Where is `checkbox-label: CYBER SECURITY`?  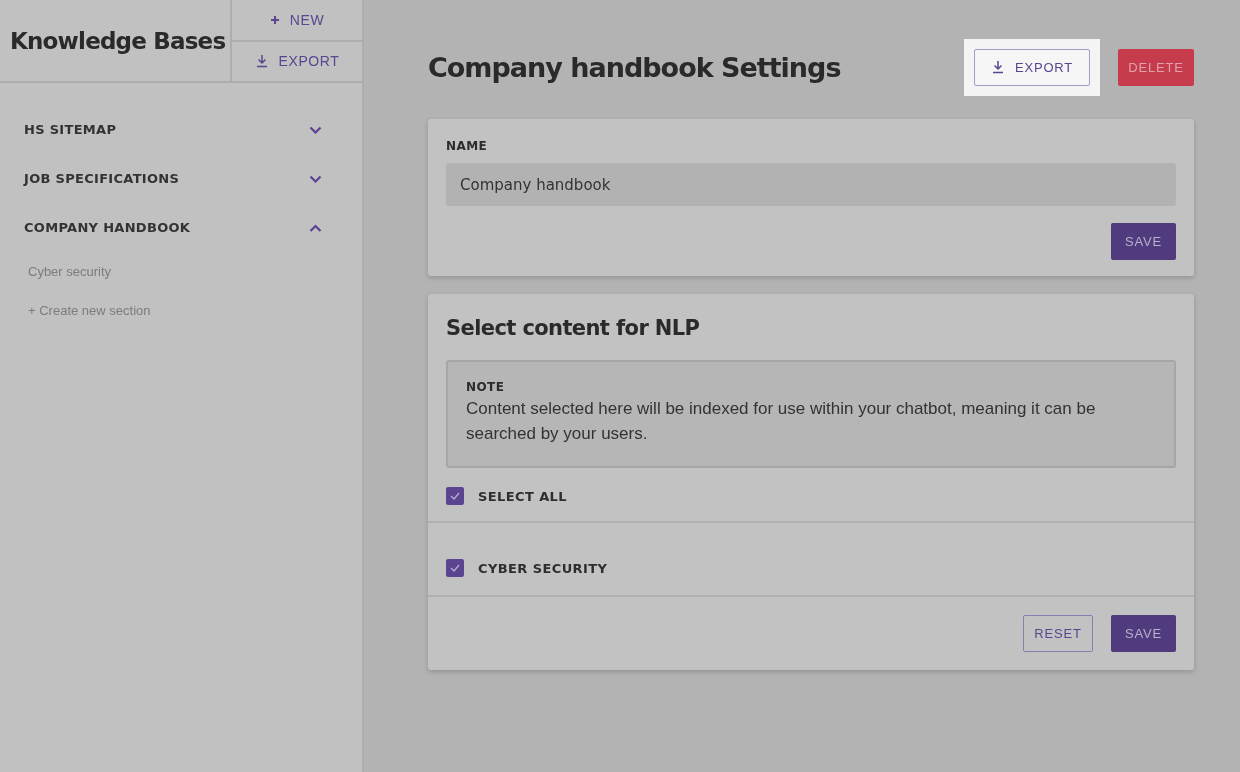
checkbox-label: CYBER SECURITY is located at coordinates (543, 568).